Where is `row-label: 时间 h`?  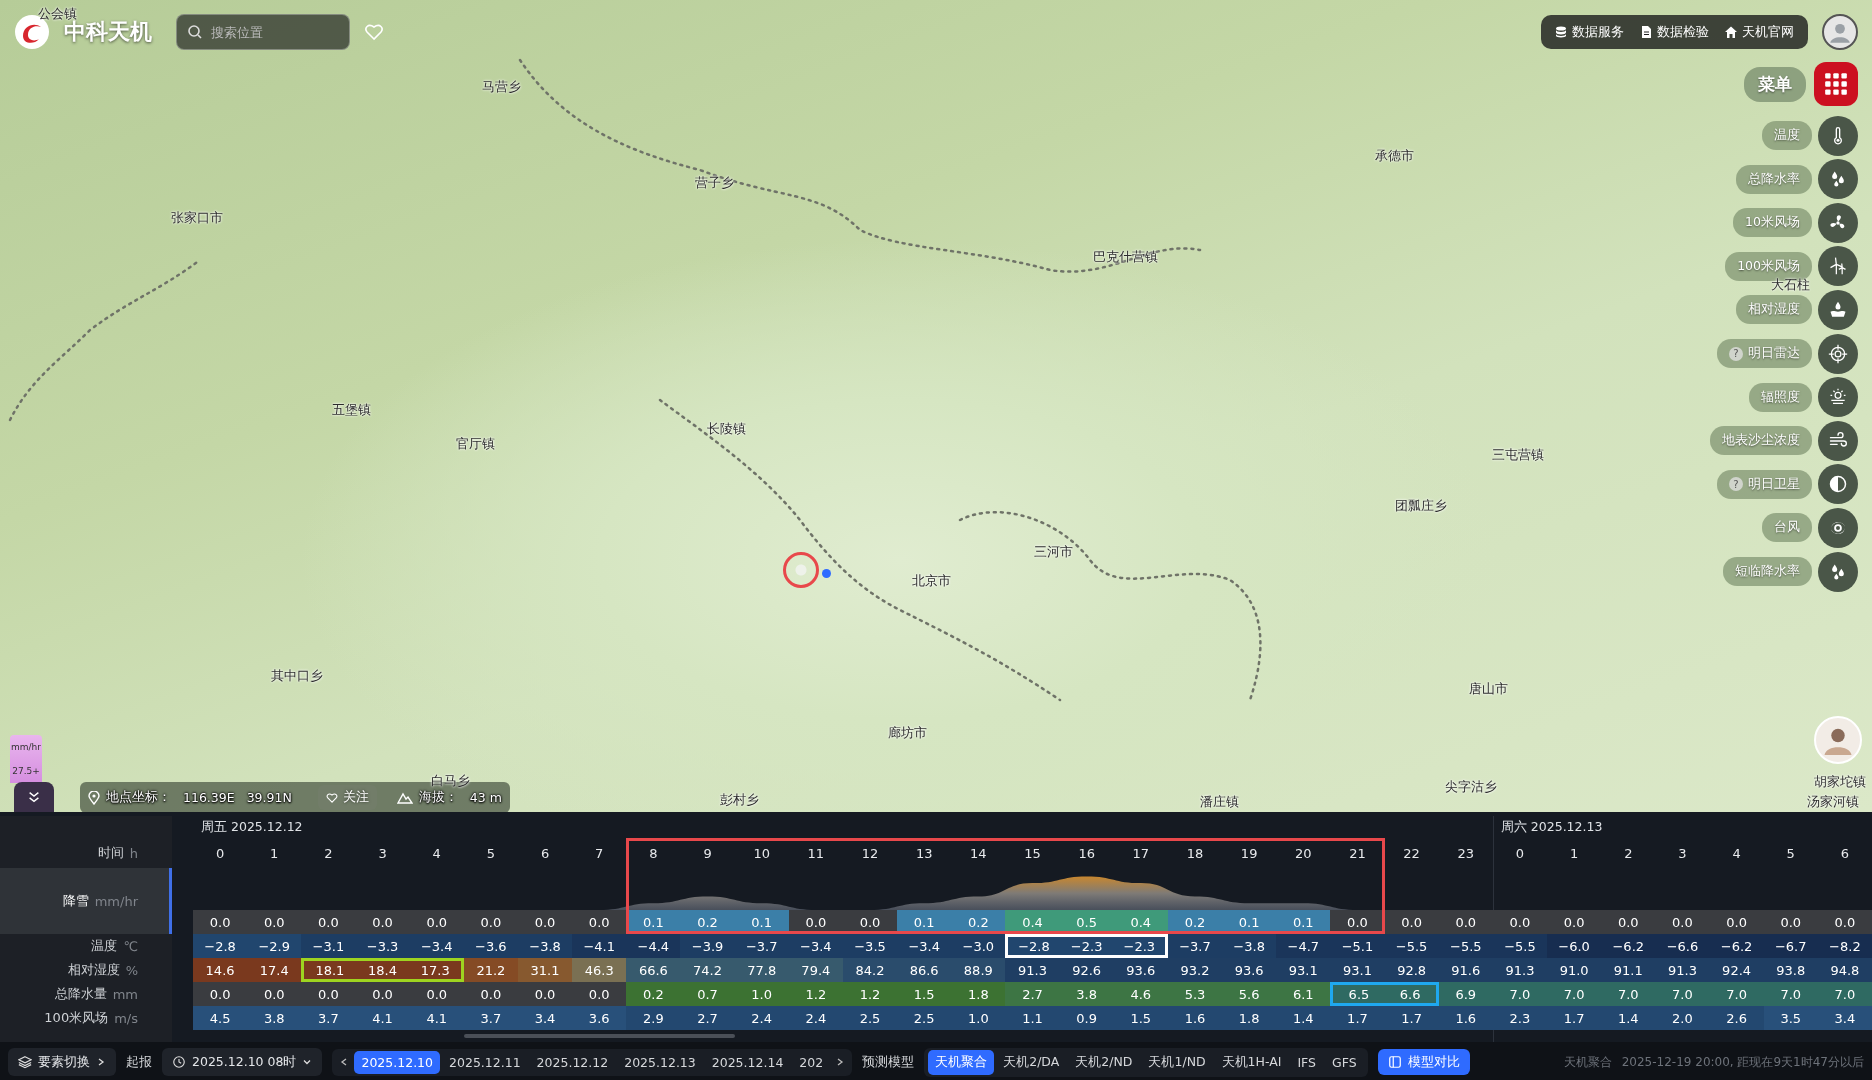 row-label: 时间 h is located at coordinates (117, 853).